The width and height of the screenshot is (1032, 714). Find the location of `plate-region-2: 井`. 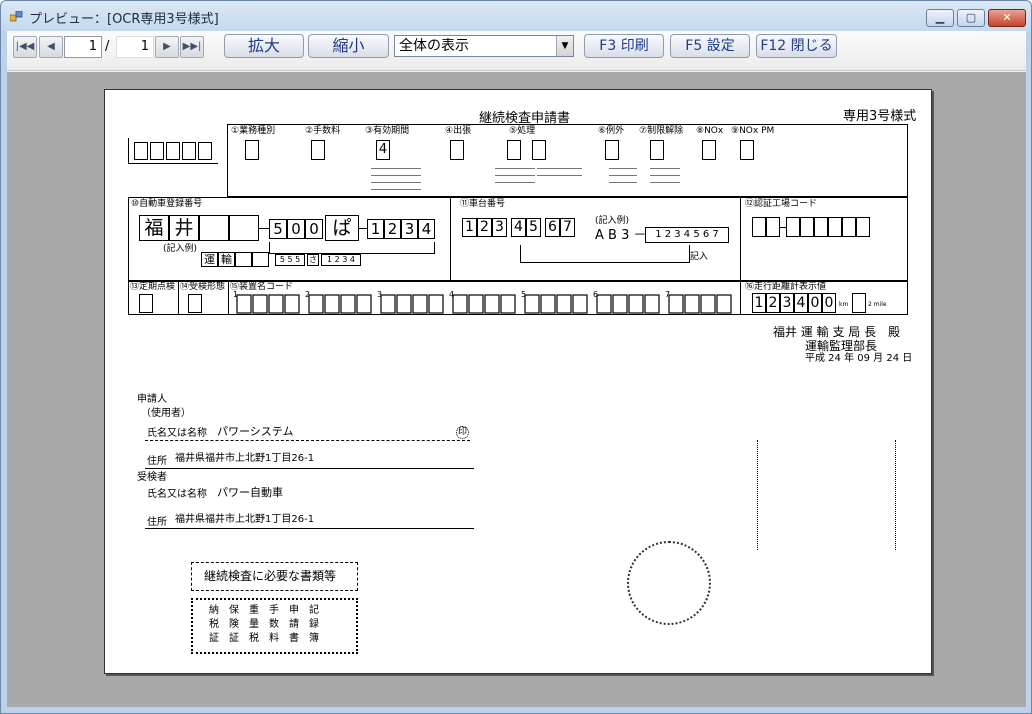

plate-region-2: 井 is located at coordinates (184, 228).